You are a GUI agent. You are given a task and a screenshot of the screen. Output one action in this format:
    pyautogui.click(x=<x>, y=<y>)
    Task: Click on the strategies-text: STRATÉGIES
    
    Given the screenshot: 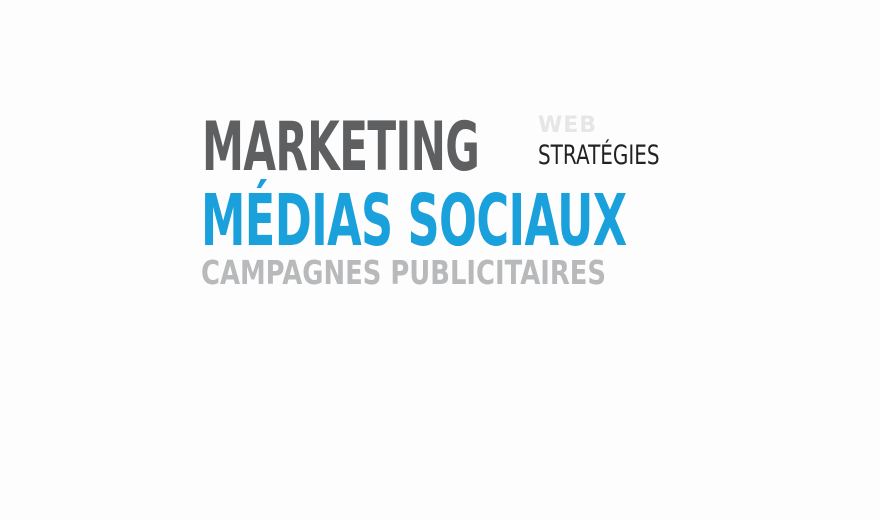 What is the action you would take?
    pyautogui.click(x=599, y=155)
    